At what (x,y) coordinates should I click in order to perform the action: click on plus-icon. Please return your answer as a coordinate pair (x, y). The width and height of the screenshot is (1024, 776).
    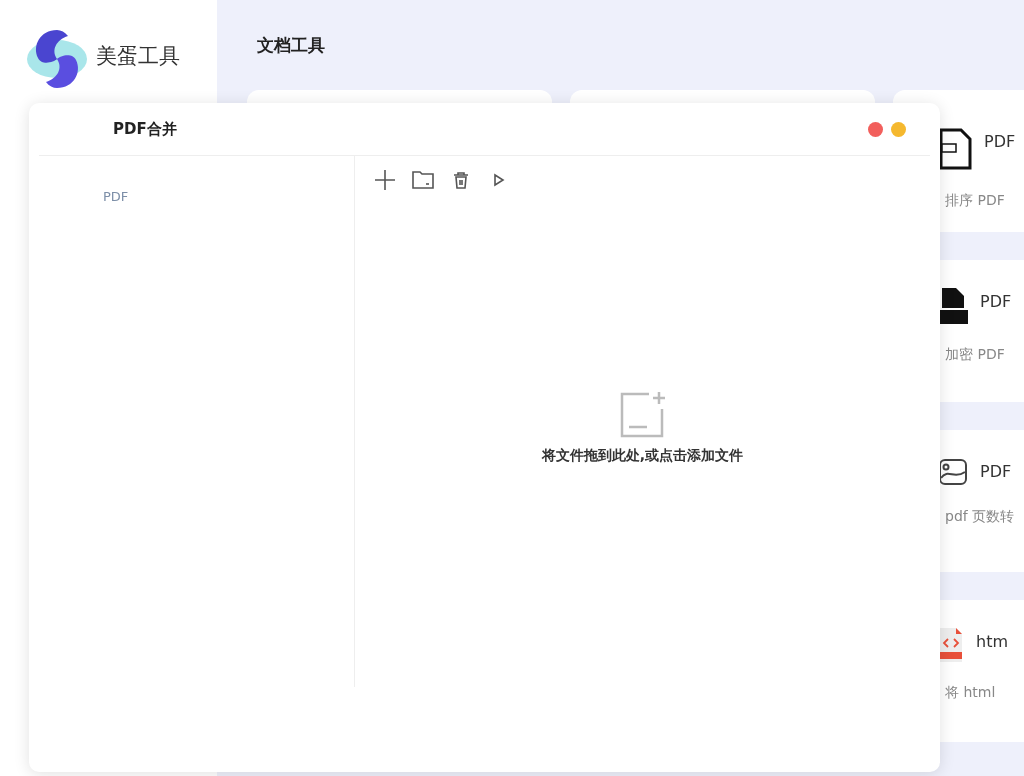
    Looking at the image, I should click on (385, 180).